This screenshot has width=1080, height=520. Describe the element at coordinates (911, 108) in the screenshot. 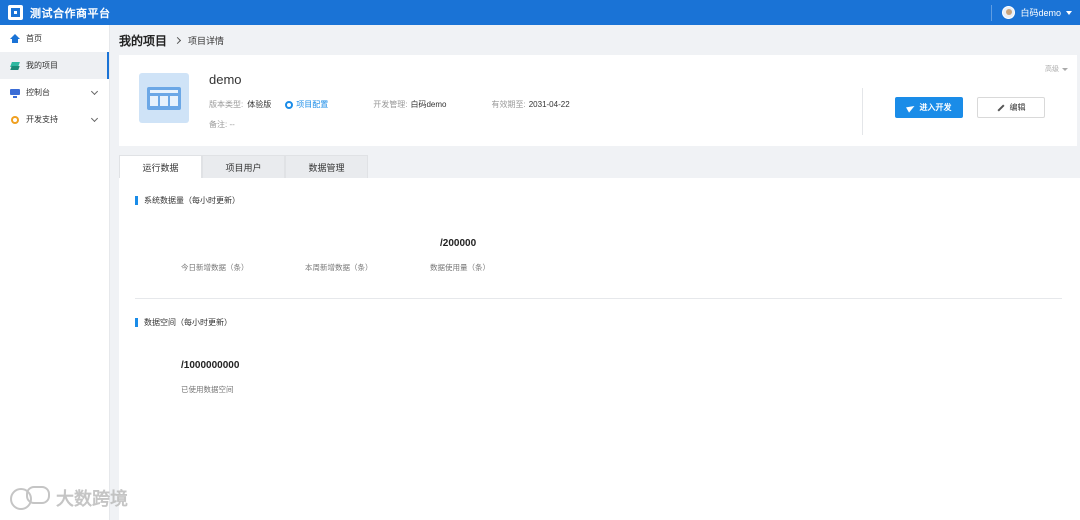

I see `send-icon` at that location.